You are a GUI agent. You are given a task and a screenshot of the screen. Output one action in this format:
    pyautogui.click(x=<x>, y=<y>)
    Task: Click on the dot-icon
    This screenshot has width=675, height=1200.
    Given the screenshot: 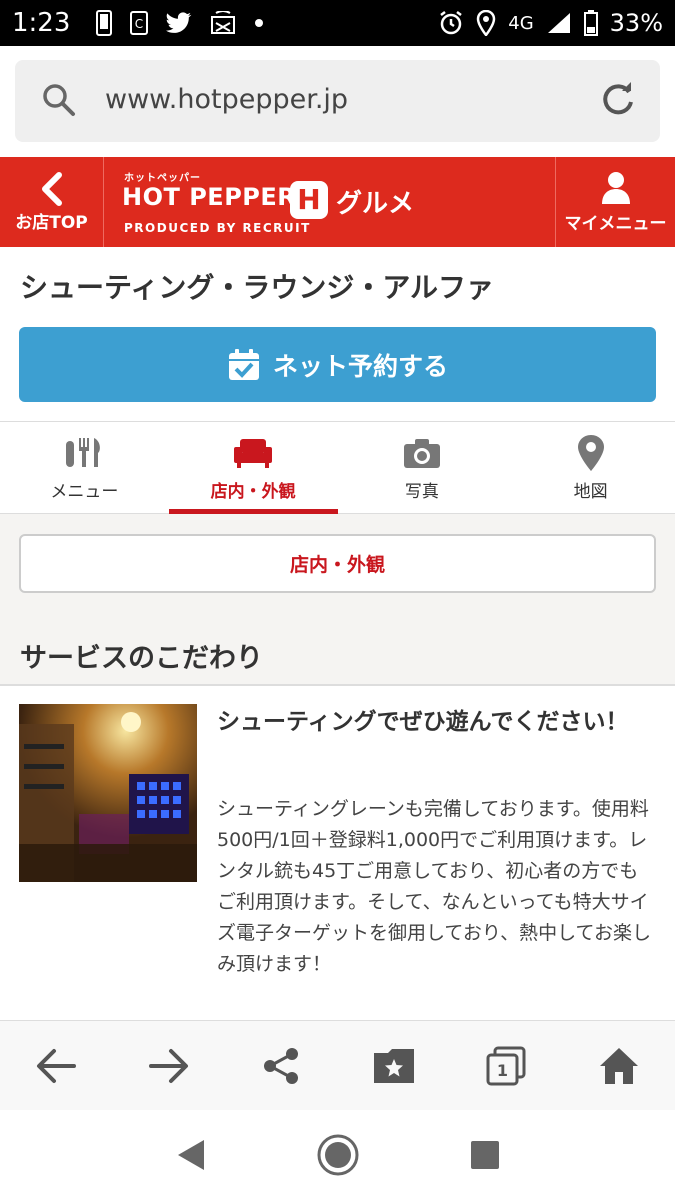 What is the action you would take?
    pyautogui.click(x=259, y=23)
    